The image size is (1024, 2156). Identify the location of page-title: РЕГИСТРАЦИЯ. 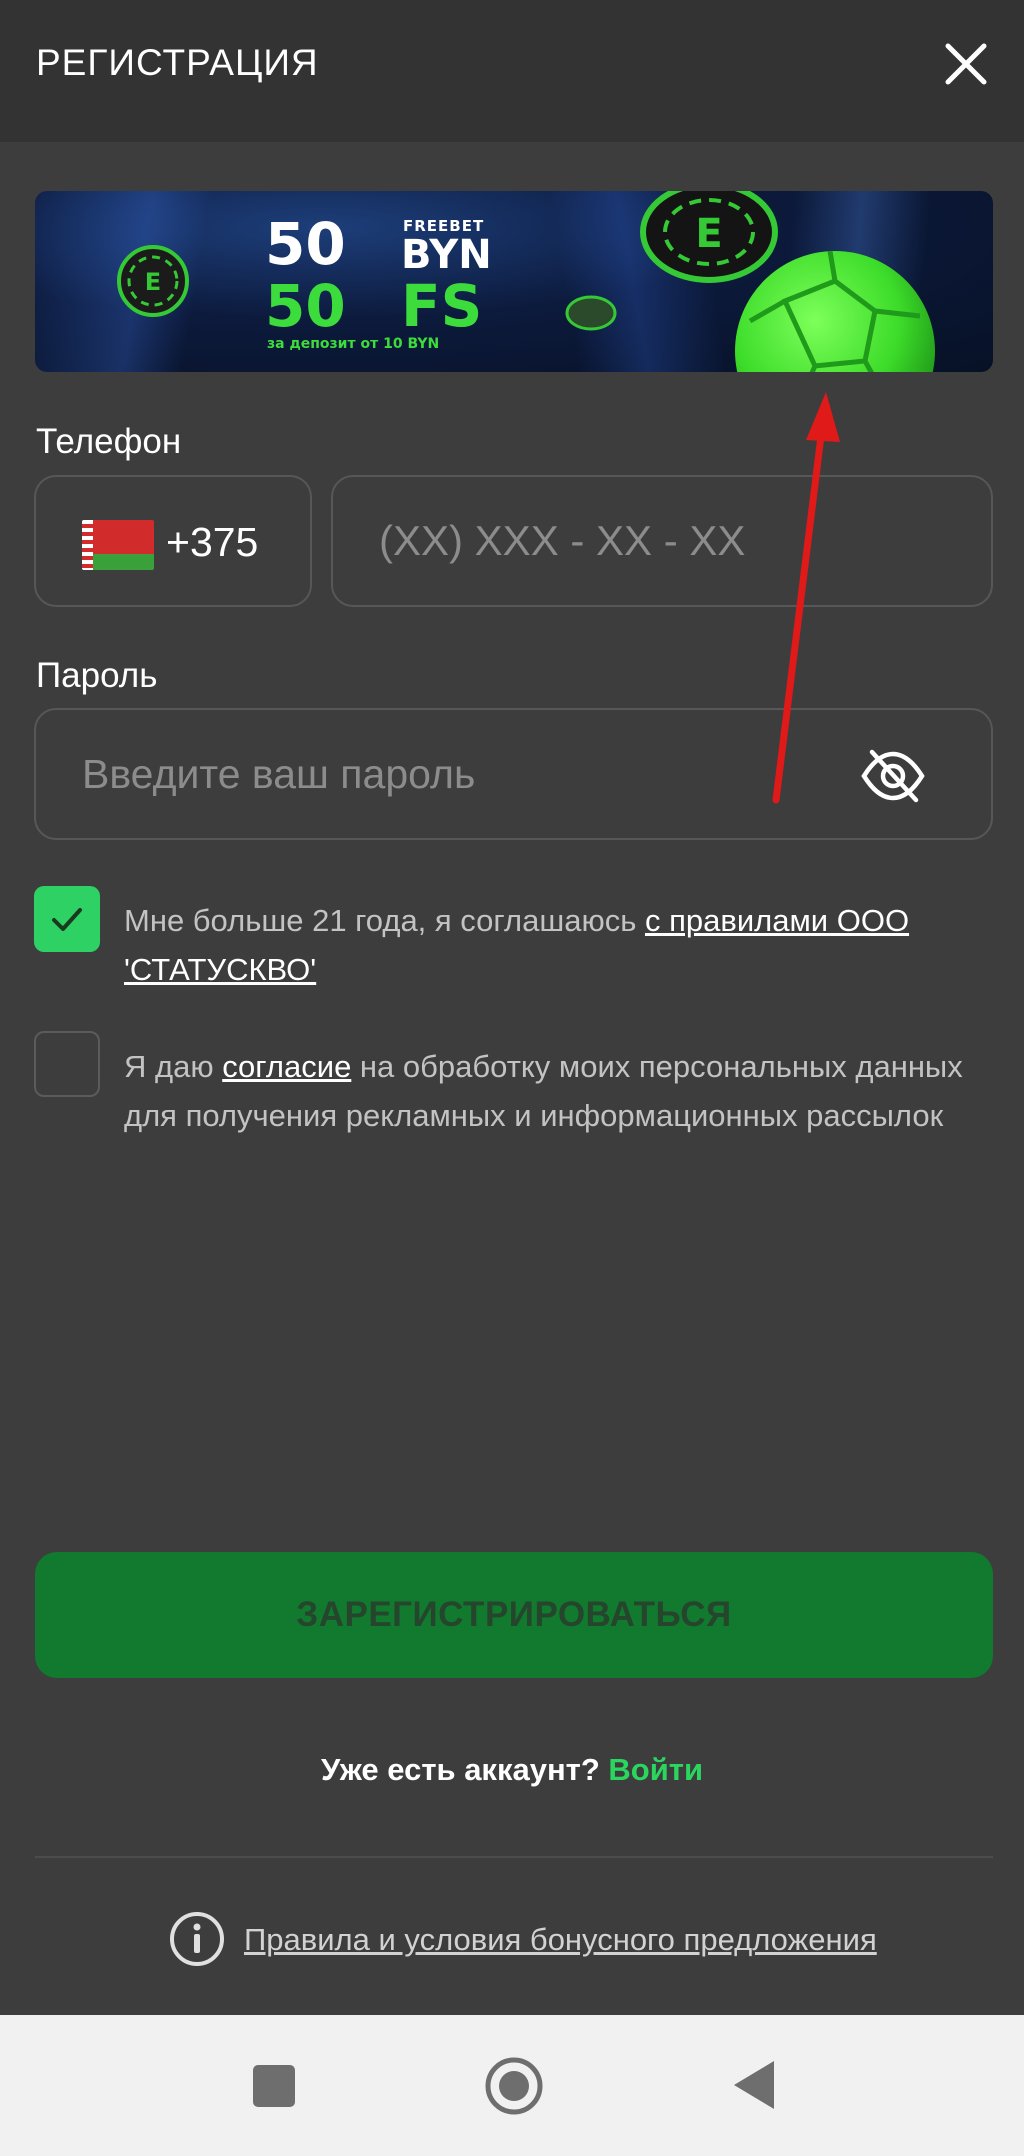
(177, 62).